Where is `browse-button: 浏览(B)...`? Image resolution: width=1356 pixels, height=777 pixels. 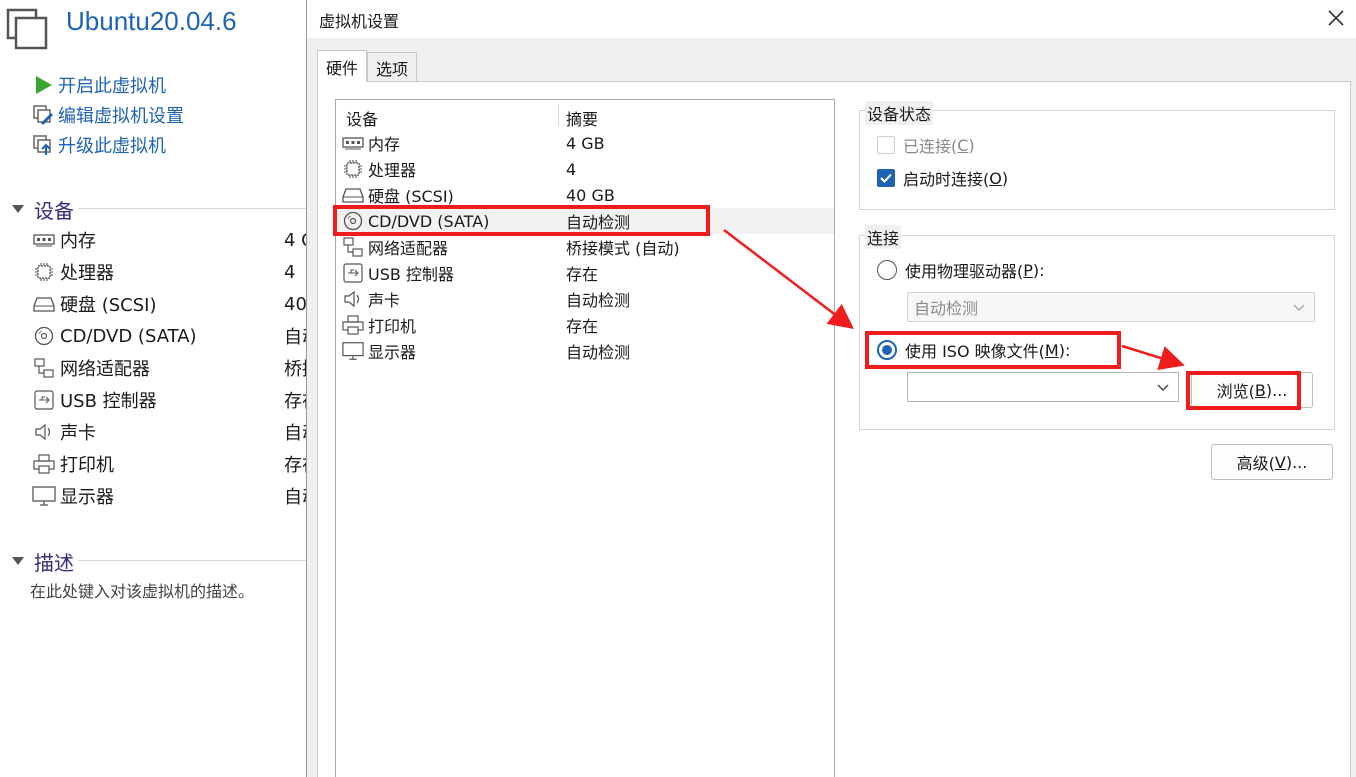
browse-button: 浏览(B)... is located at coordinates (1252, 390).